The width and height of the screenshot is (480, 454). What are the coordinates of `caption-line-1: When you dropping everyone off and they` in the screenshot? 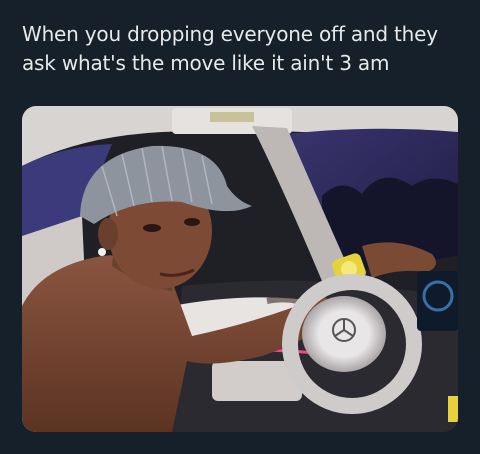 It's located at (230, 34).